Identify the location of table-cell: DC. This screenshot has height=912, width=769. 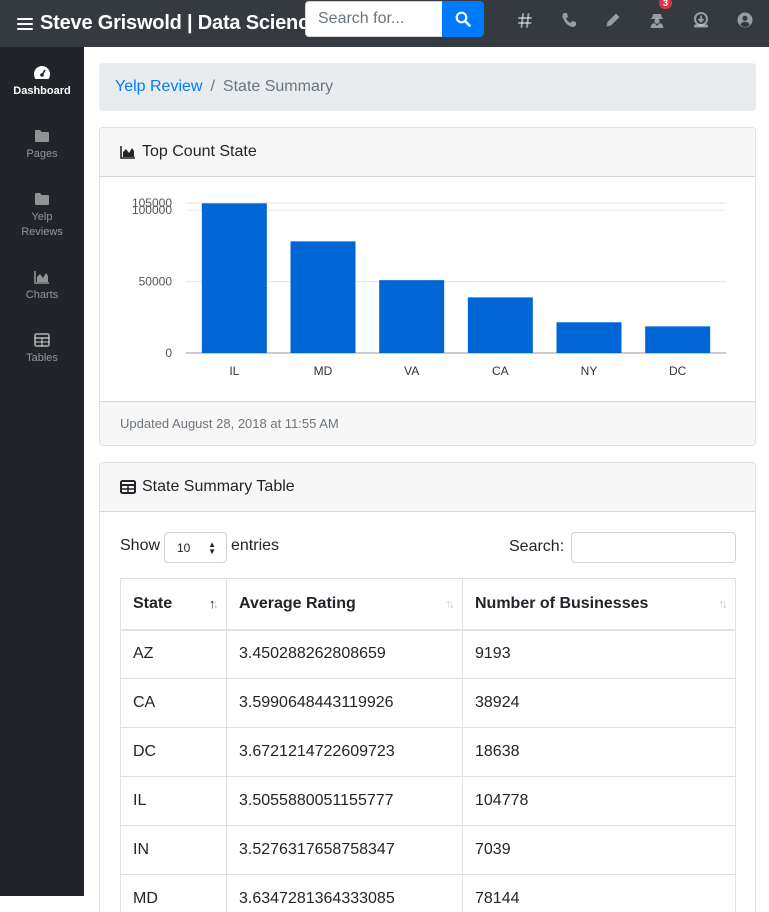
(174, 752).